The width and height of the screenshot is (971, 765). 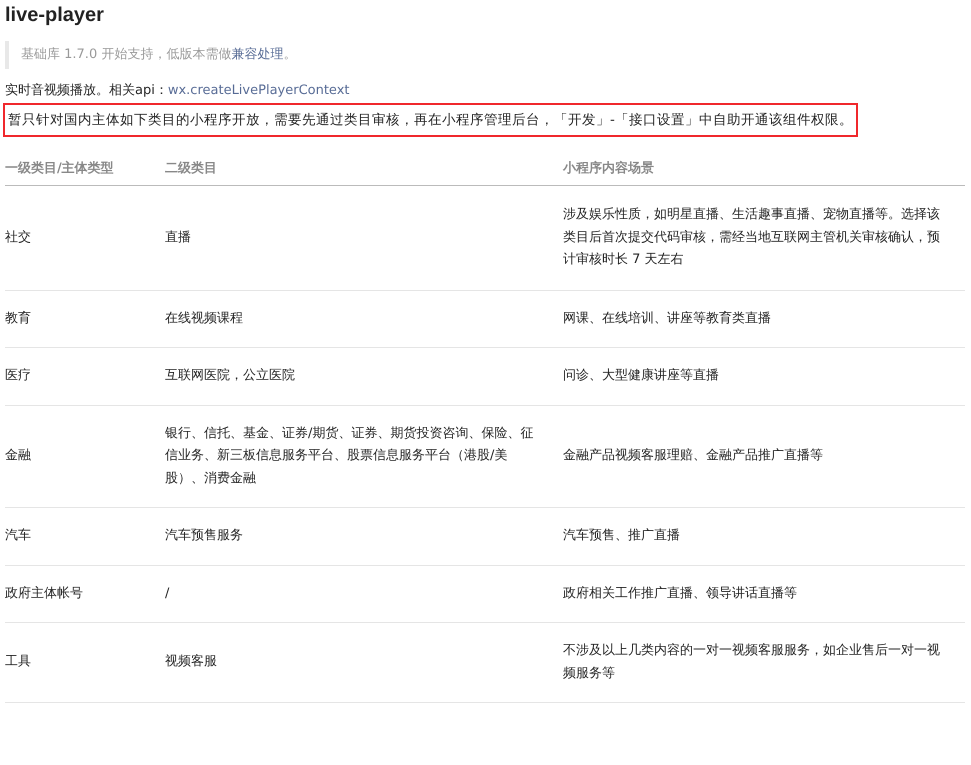 What do you see at coordinates (364, 662) in the screenshot?
I see `table-cell: 视频客服` at bounding box center [364, 662].